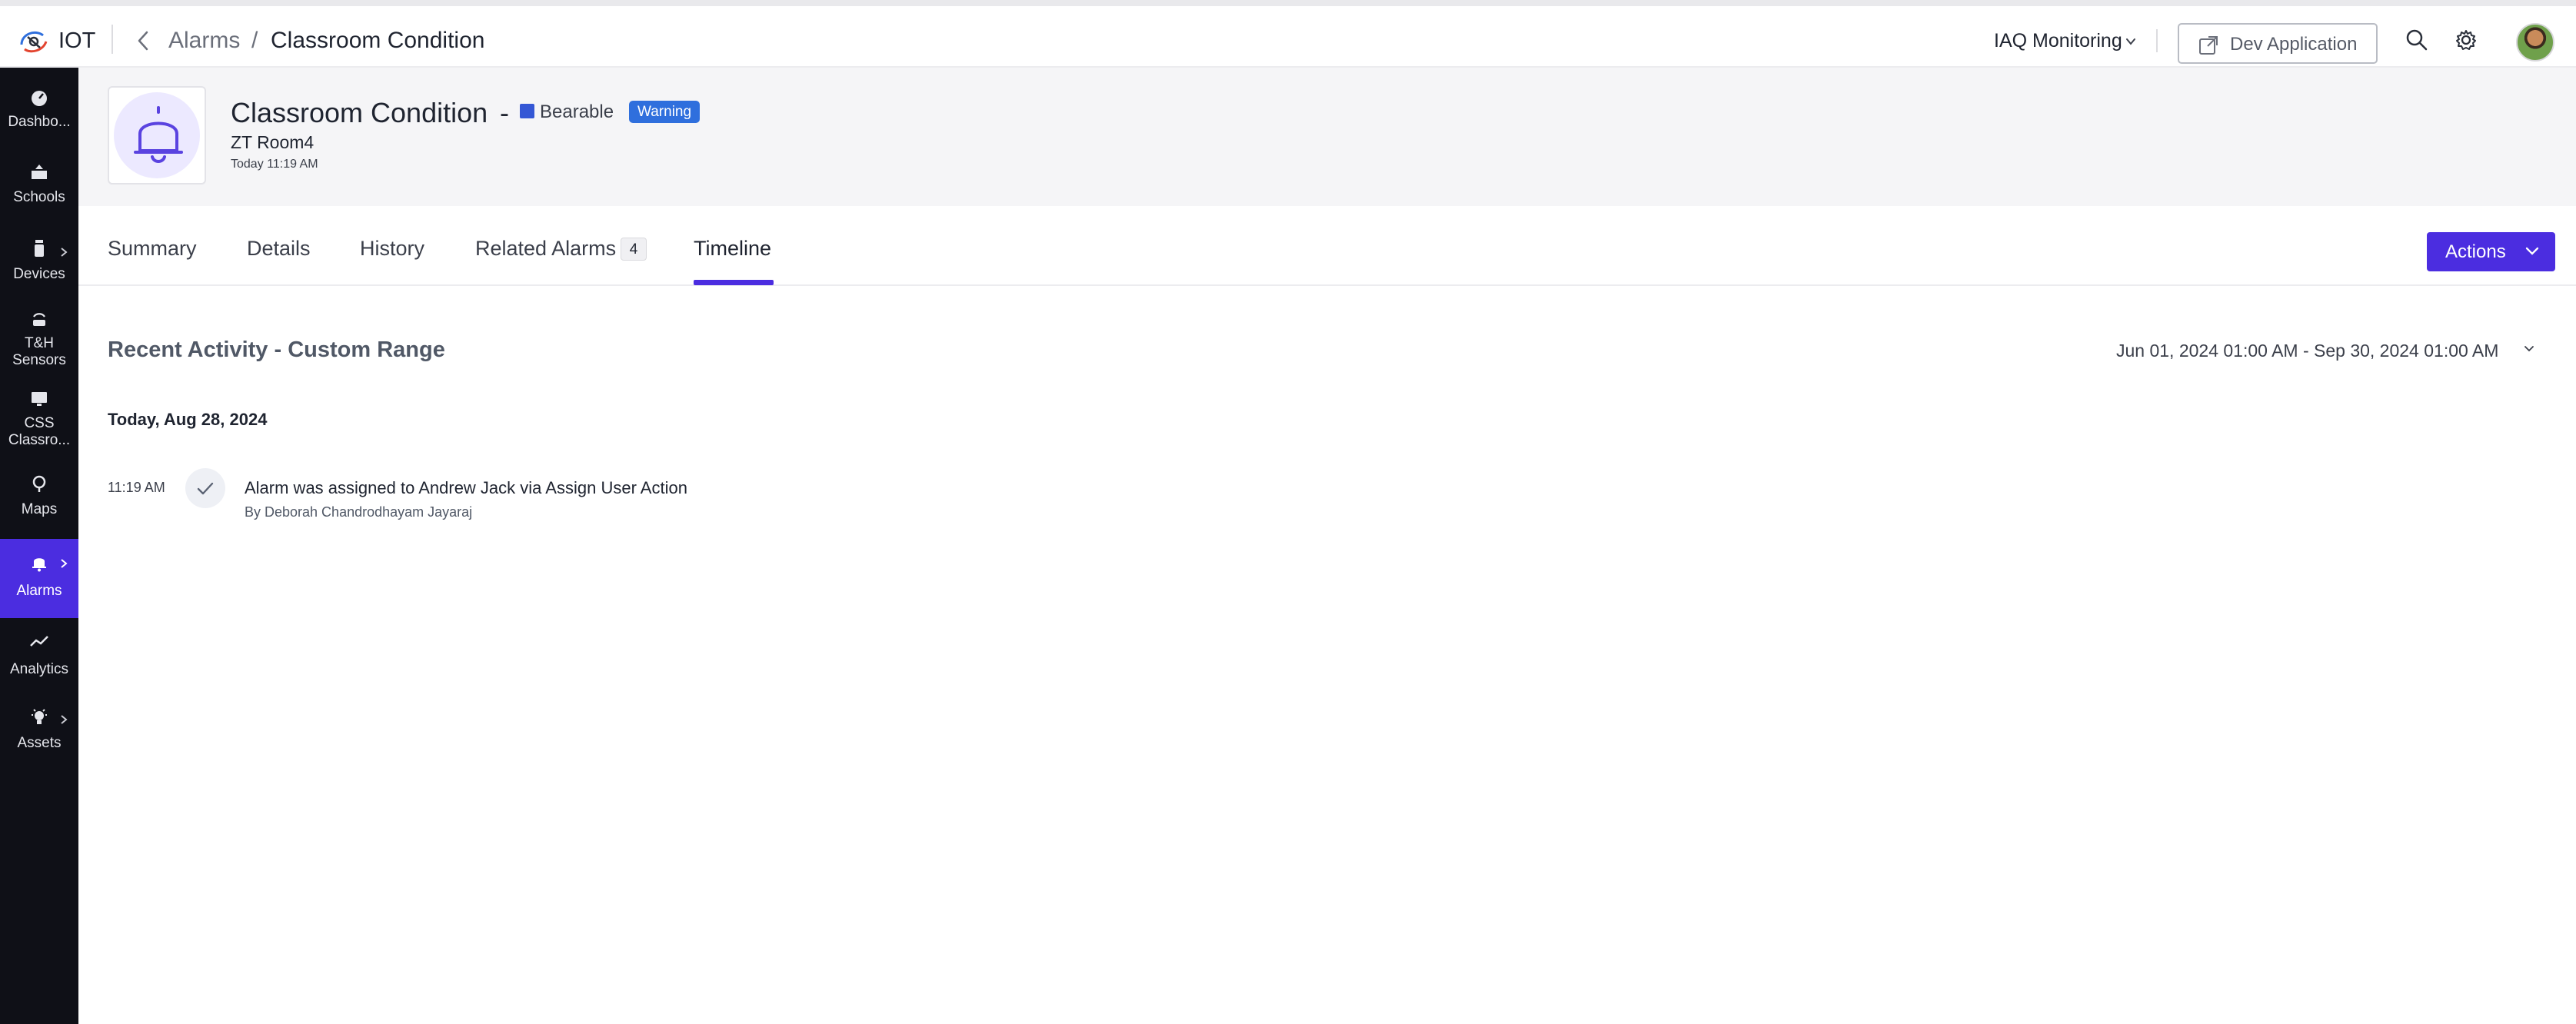  I want to click on alarm-avatar, so click(157, 135).